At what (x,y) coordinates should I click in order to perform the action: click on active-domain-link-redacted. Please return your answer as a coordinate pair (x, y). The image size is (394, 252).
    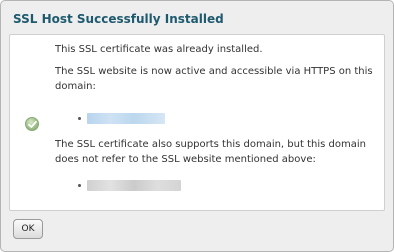
    Looking at the image, I should click on (126, 118).